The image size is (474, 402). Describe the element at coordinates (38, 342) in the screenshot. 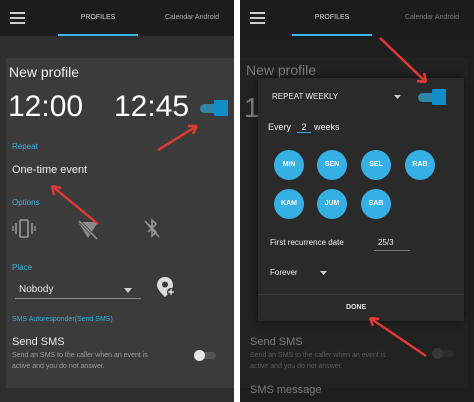

I see `send-sms-title: Send SMS` at that location.